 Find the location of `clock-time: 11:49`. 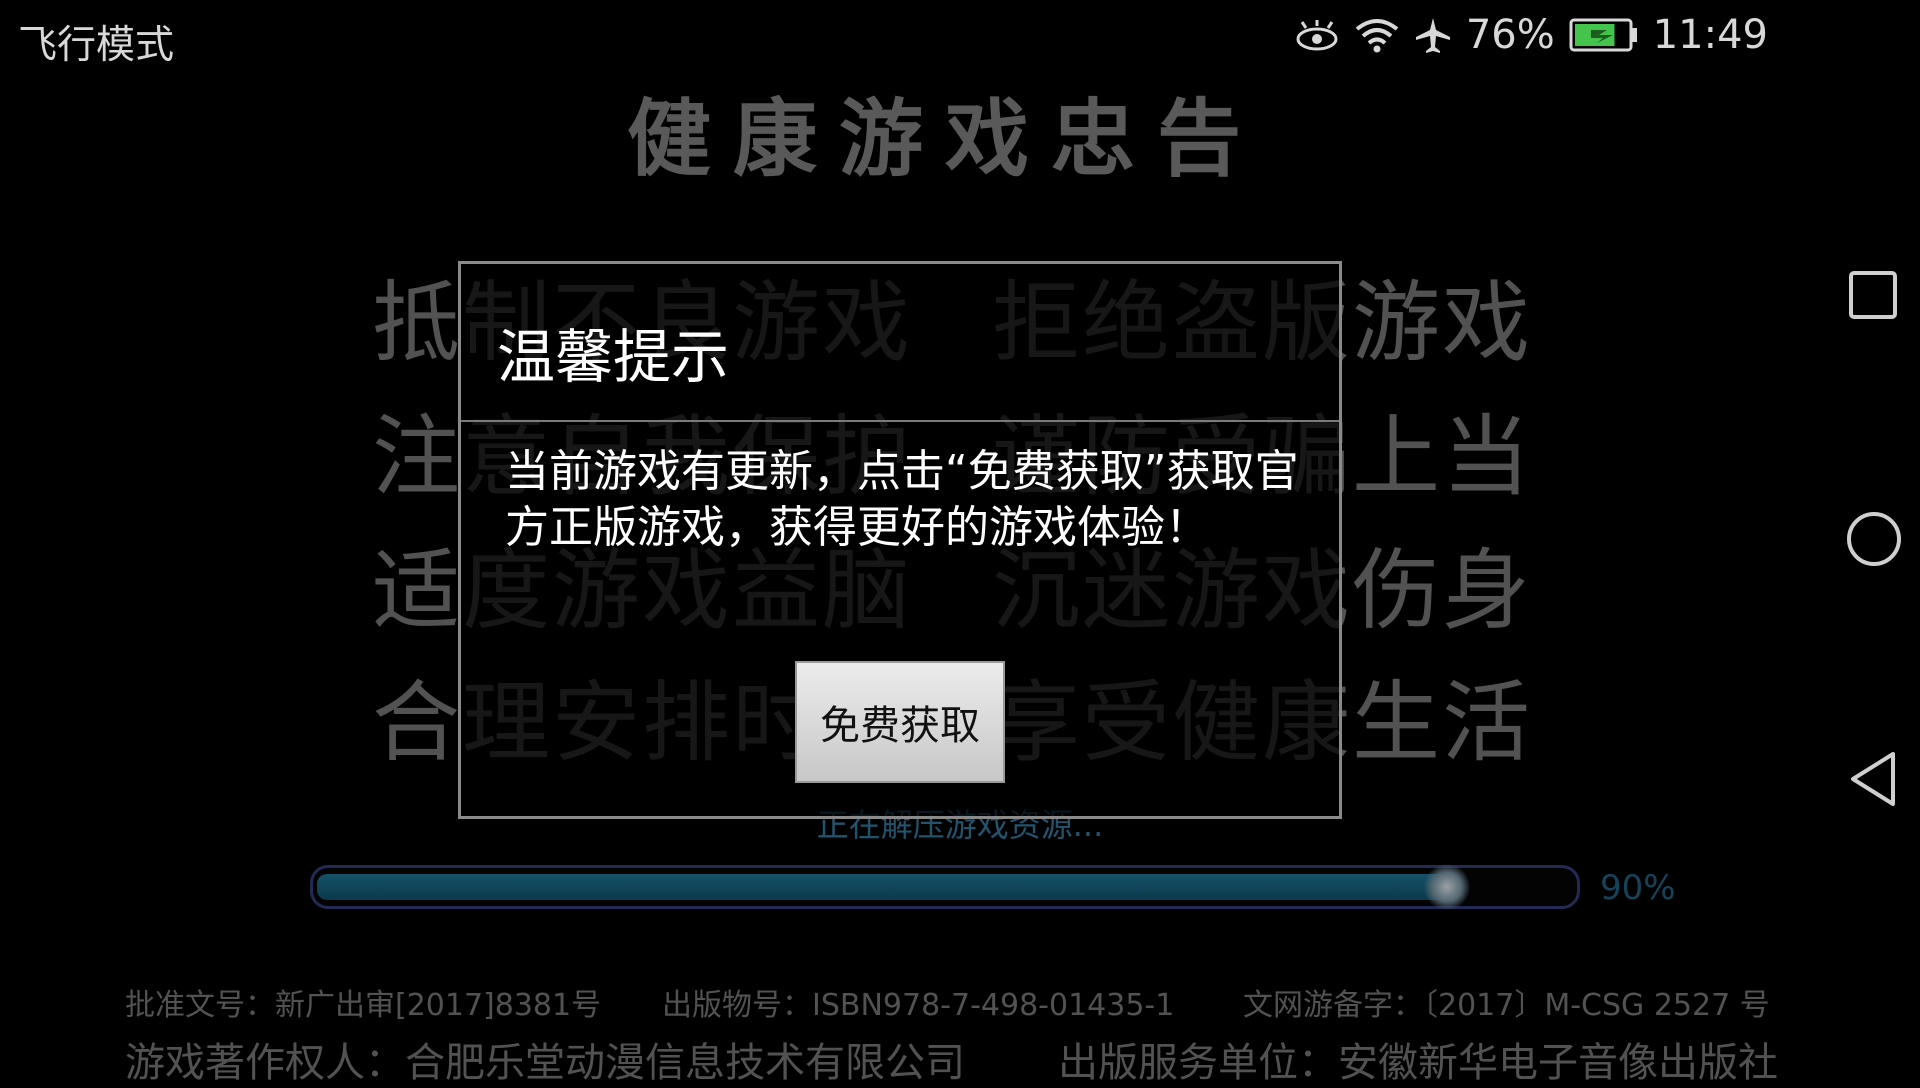

clock-time: 11:49 is located at coordinates (1710, 35).